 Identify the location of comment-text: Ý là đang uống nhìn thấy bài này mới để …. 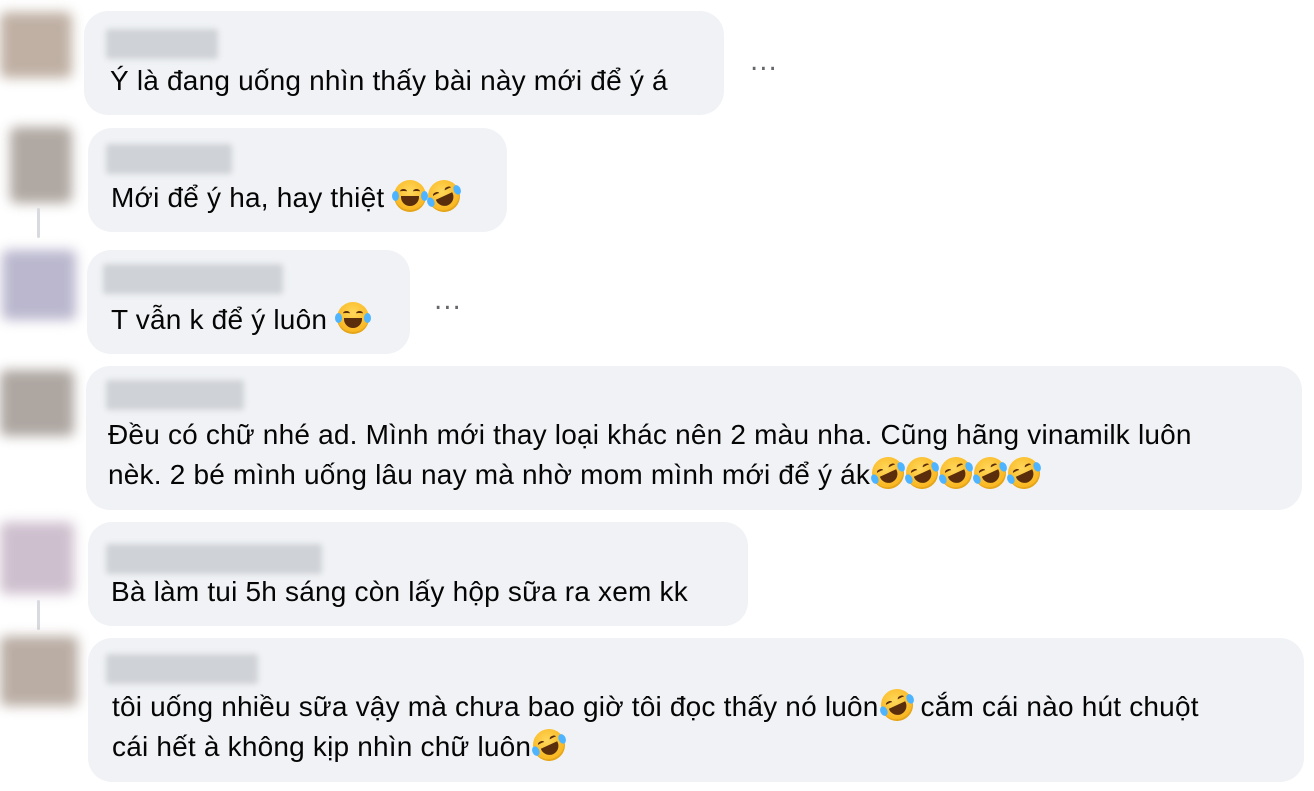
(389, 80).